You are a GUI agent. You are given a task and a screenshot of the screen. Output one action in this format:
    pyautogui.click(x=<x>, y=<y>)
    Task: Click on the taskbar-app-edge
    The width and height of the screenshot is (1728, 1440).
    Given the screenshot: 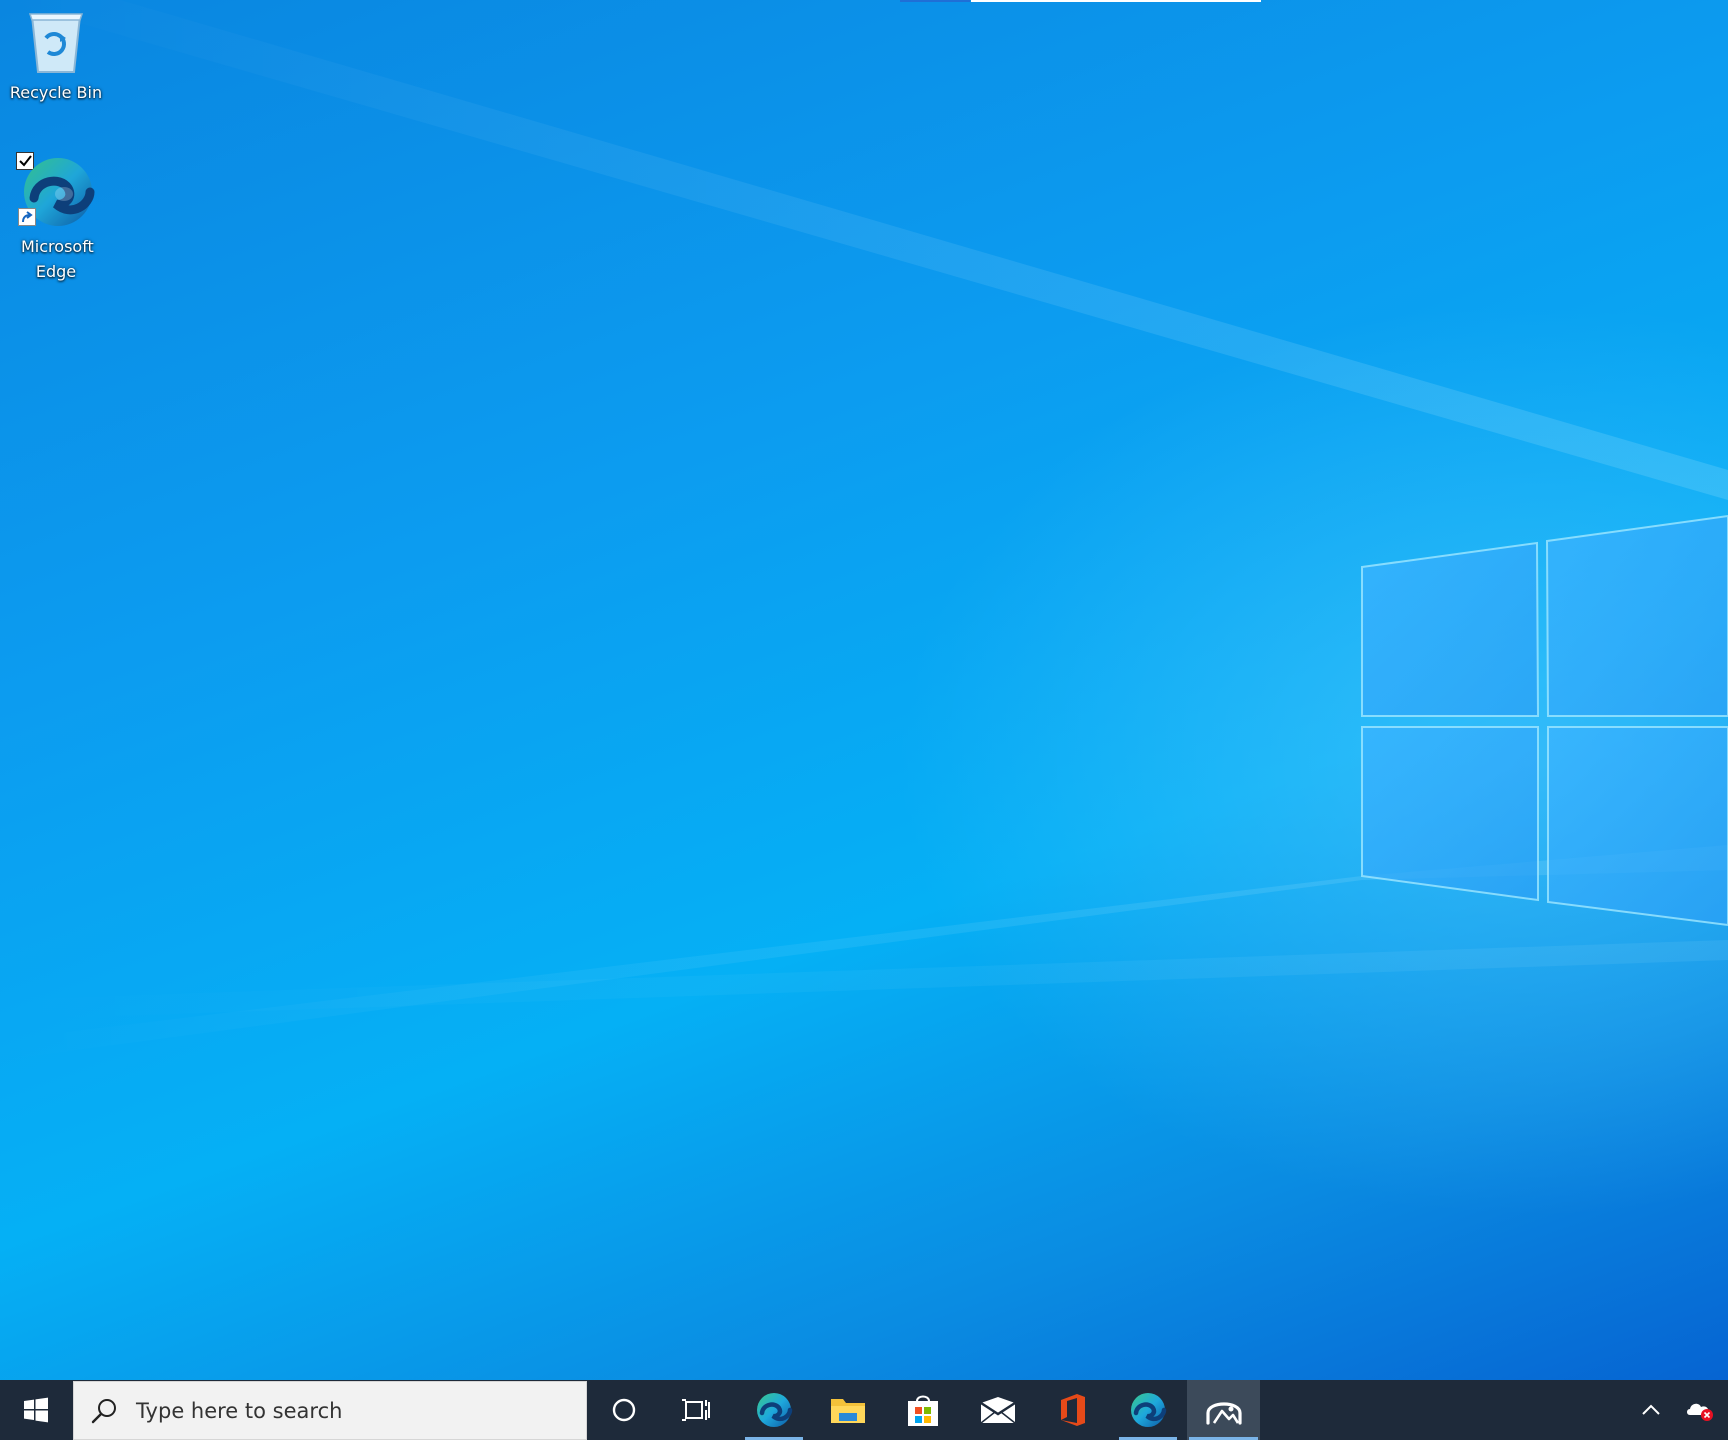 What is the action you would take?
    pyautogui.click(x=774, y=1410)
    